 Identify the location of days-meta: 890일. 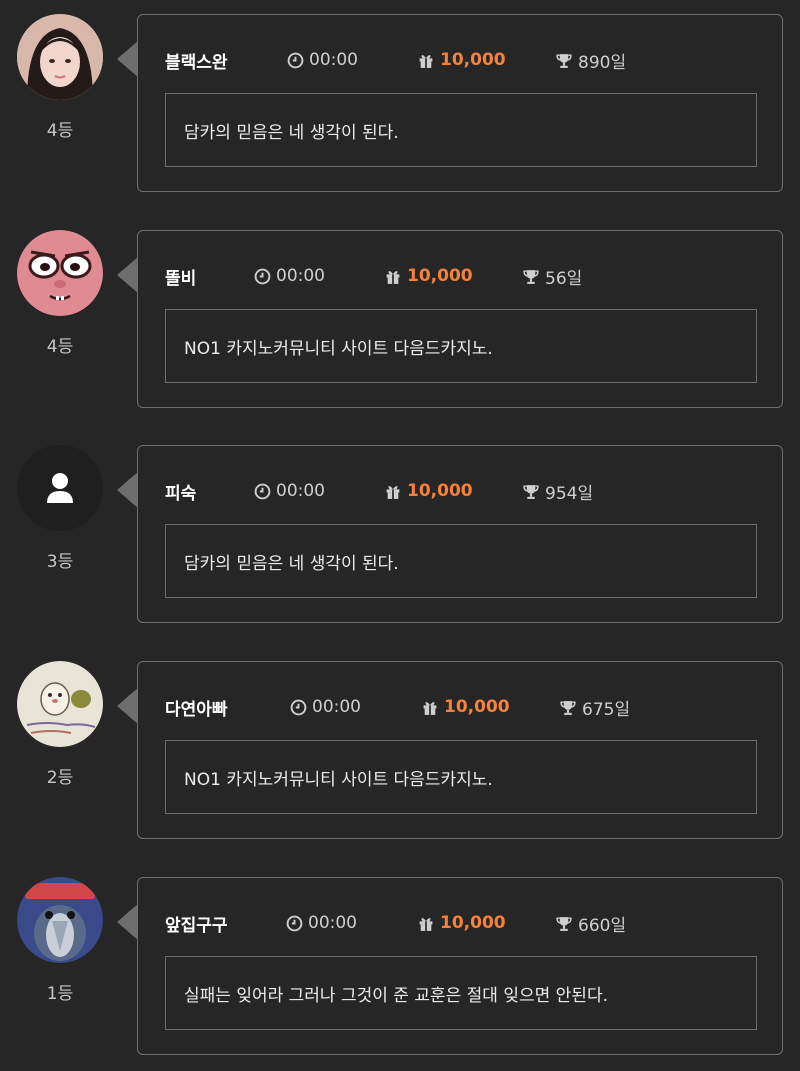
(590, 60).